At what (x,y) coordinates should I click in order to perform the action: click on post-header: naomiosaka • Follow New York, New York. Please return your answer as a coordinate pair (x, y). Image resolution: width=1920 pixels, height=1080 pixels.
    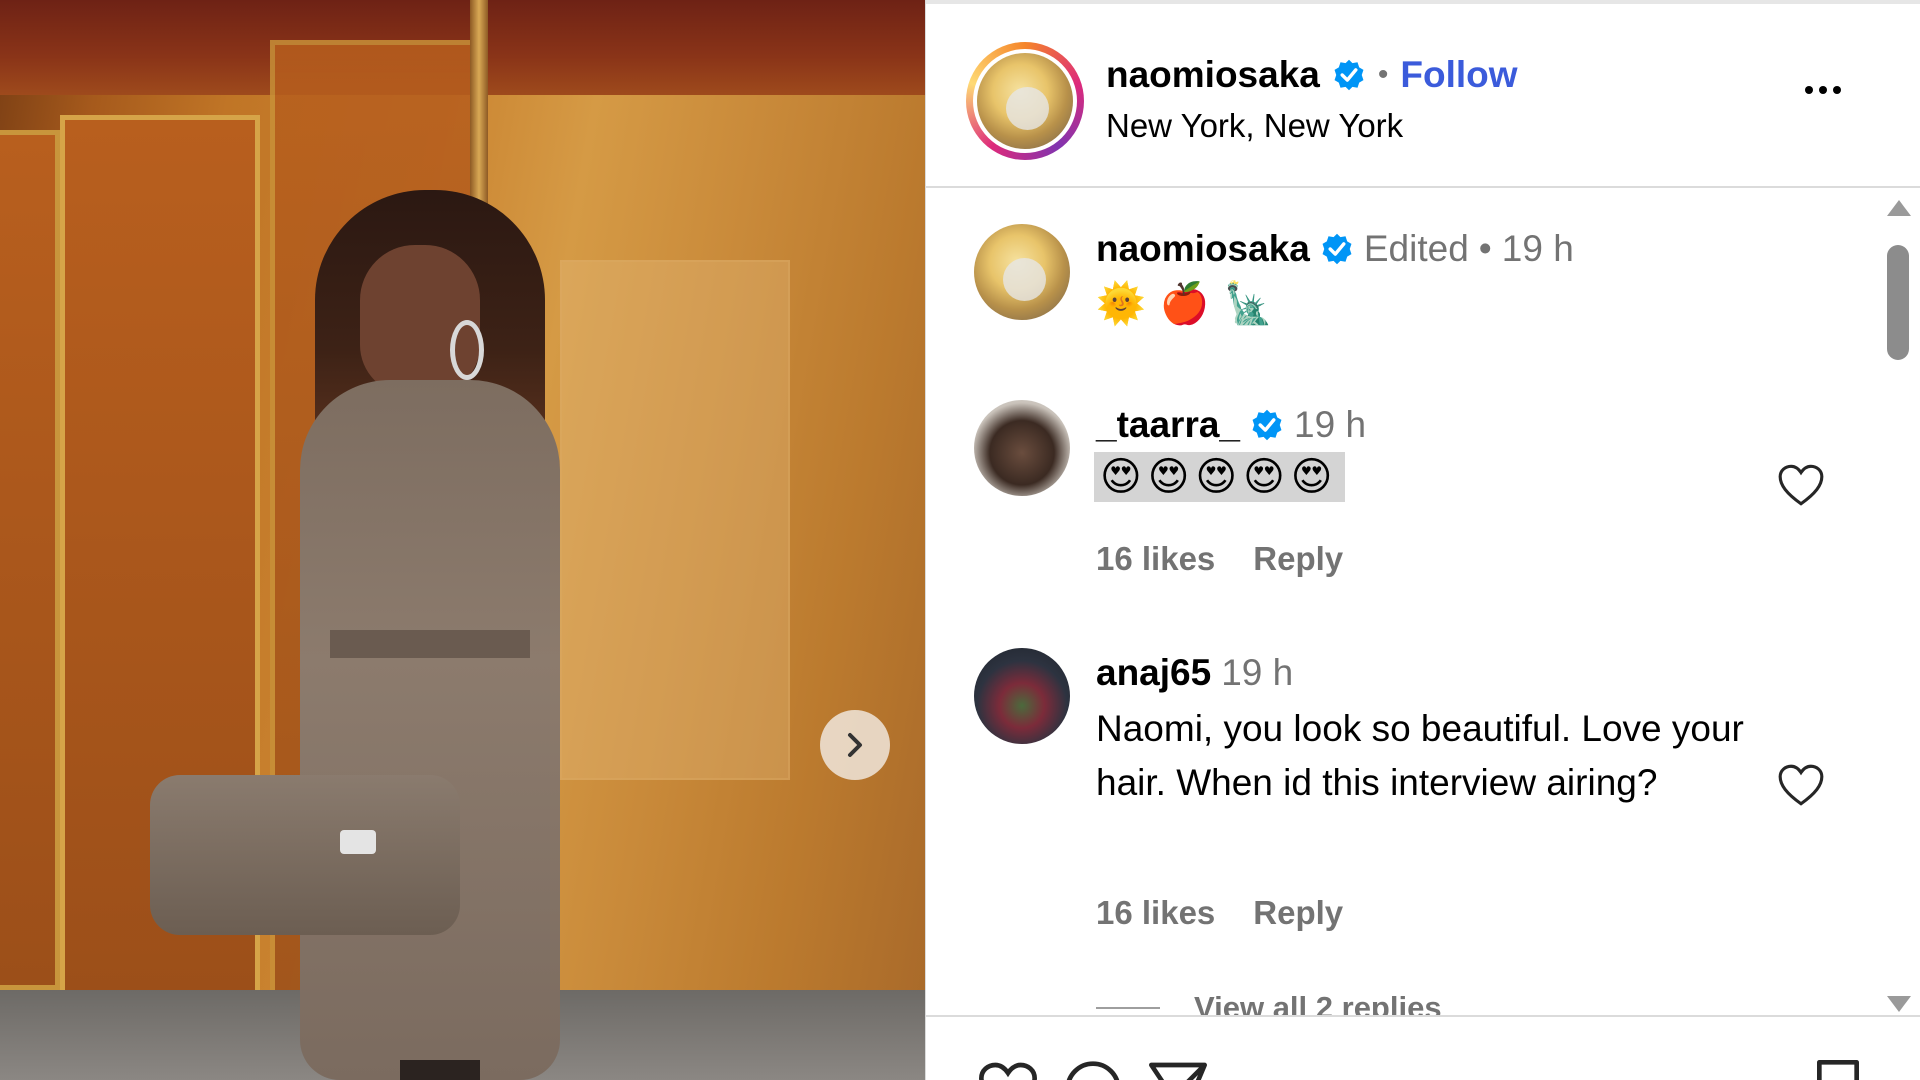
    Looking at the image, I should click on (1423, 94).